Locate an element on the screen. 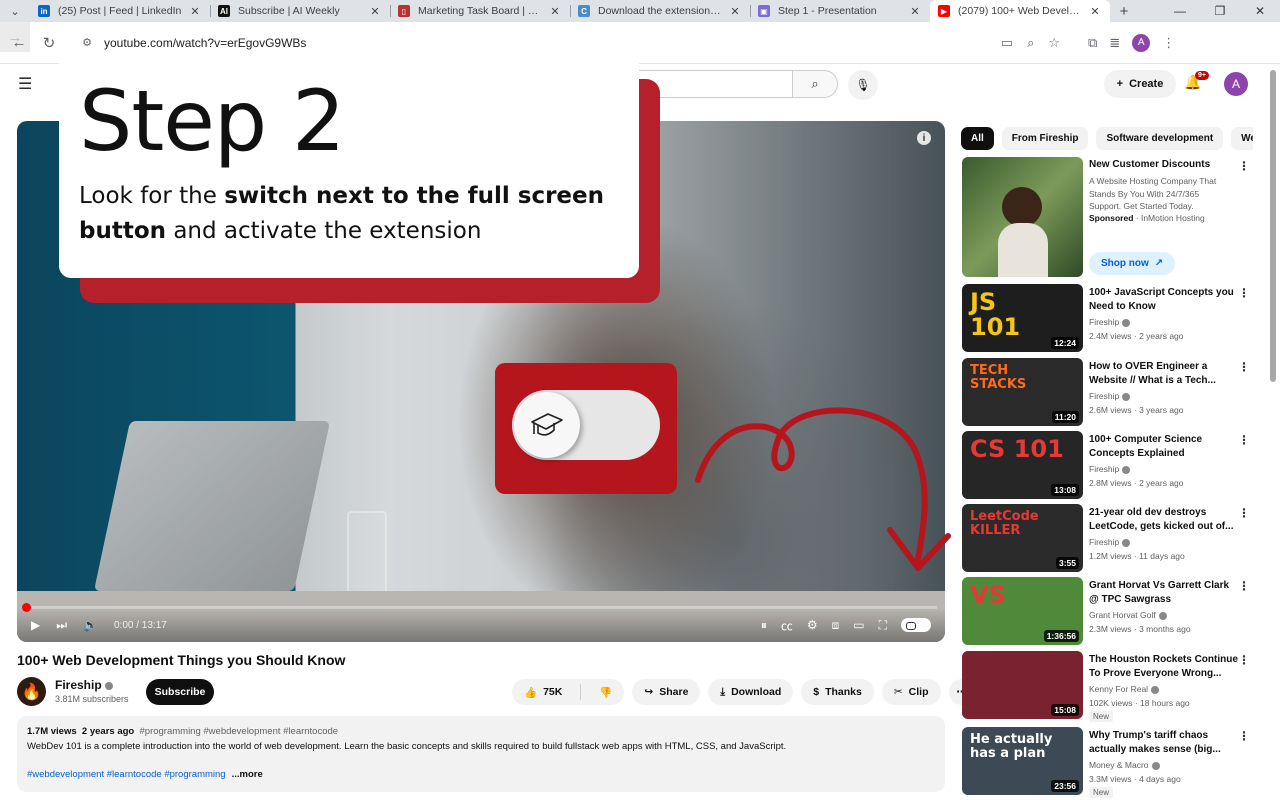 Image resolution: width=1280 pixels, height=800 pixels. video-thumbnail: LeetCode KILLER 3:55 is located at coordinates (1022, 538).